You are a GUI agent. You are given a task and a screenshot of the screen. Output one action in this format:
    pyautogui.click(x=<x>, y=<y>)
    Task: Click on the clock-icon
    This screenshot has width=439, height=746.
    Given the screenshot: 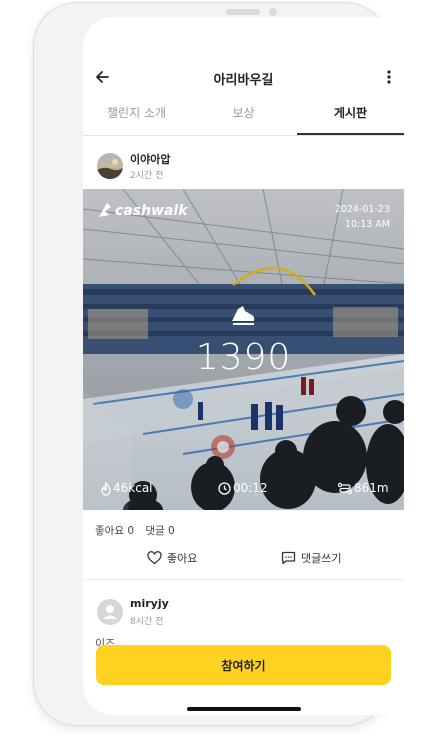 What is the action you would take?
    pyautogui.click(x=224, y=488)
    